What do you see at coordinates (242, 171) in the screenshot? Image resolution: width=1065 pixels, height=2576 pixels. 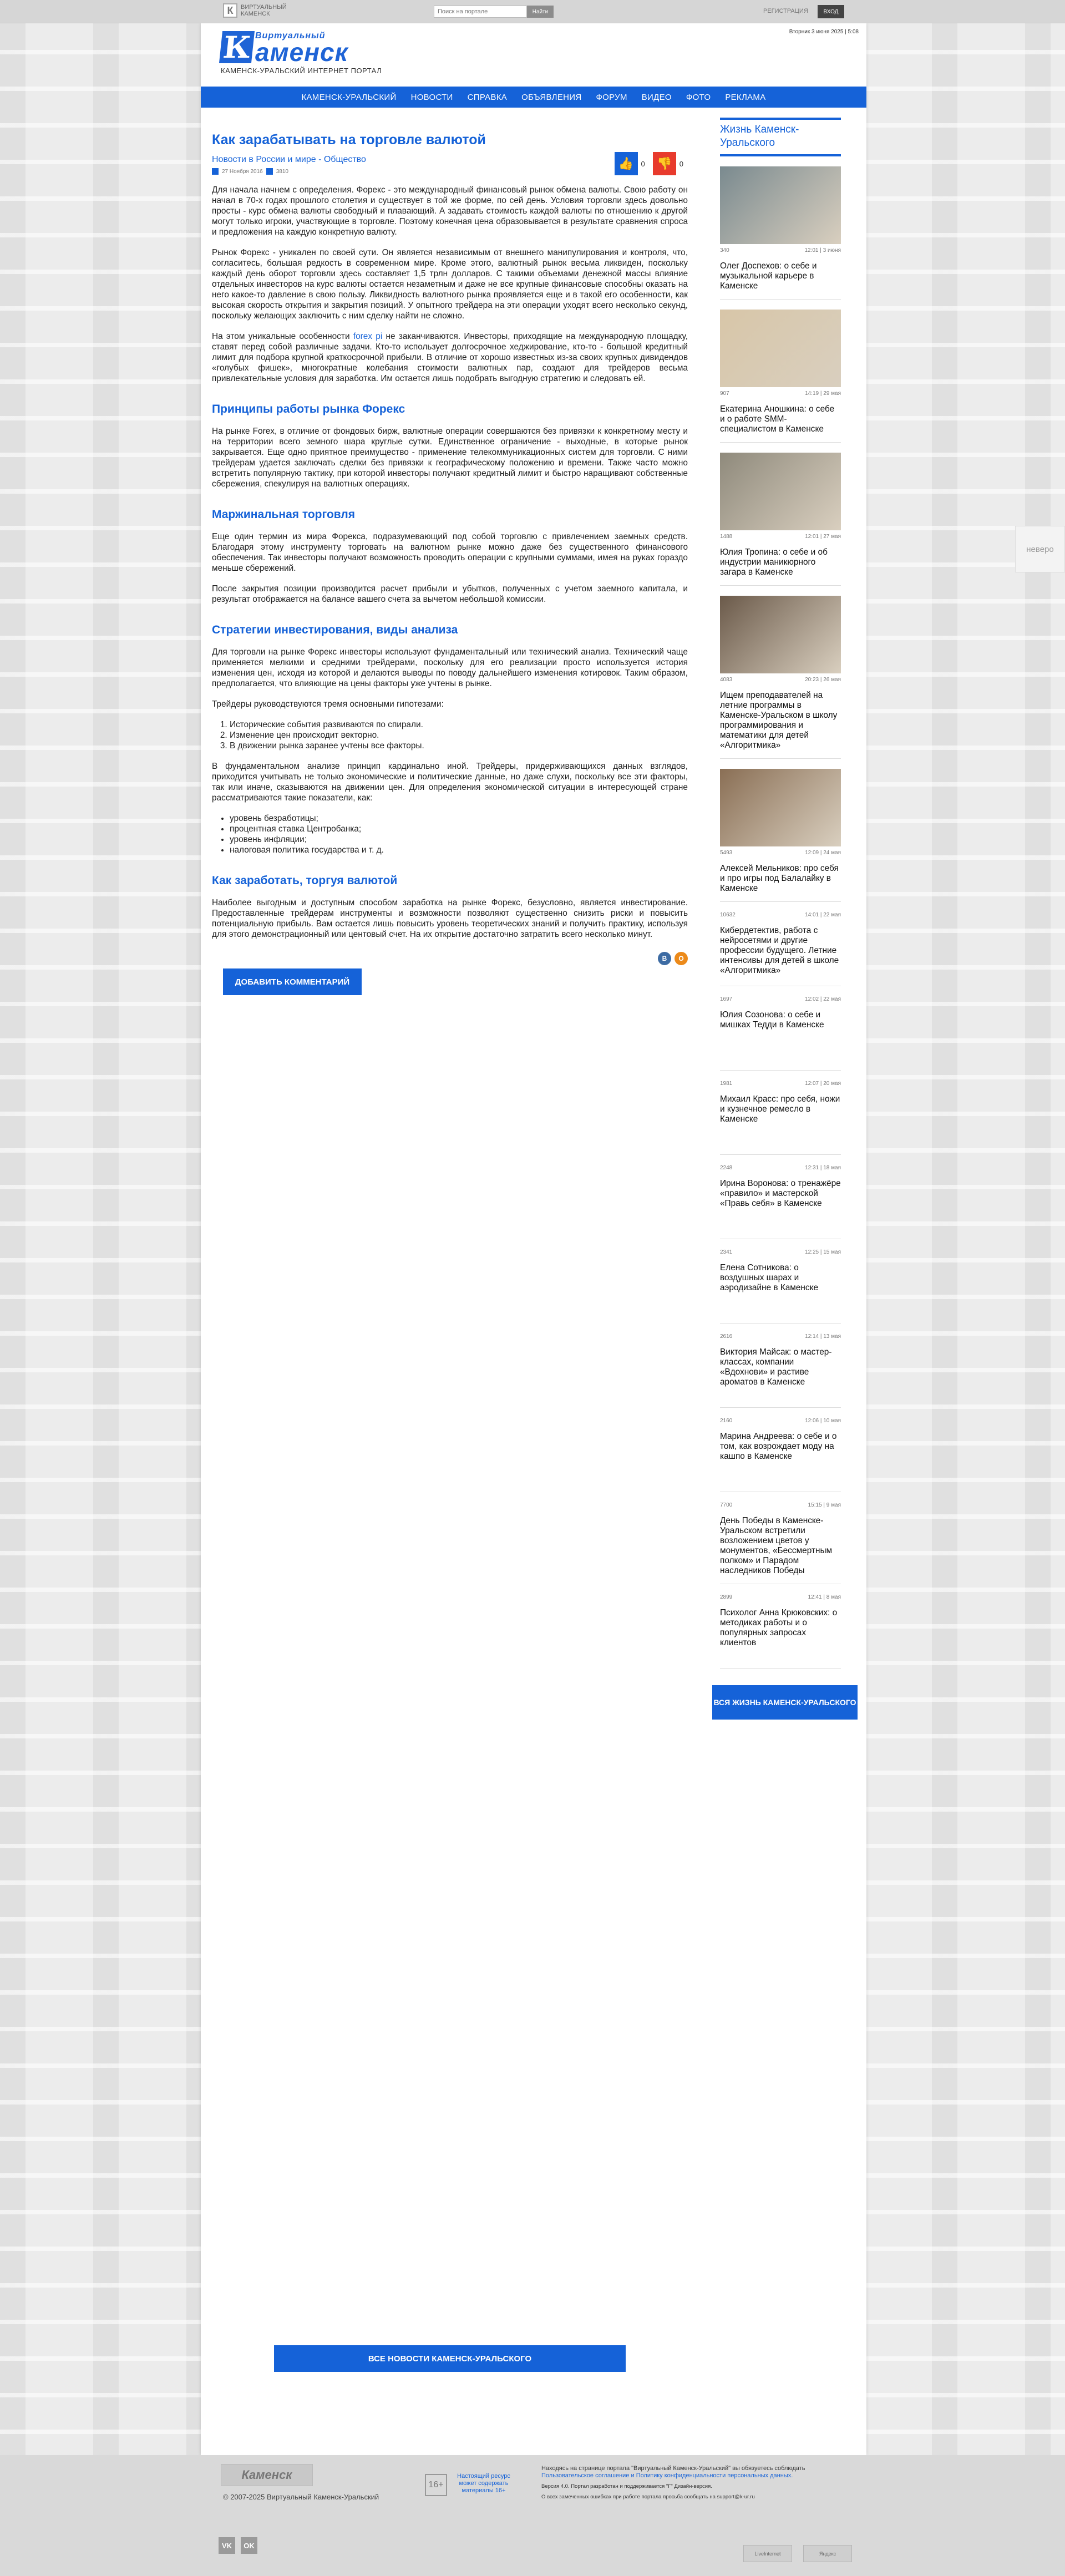 I see `article-date: 27 Ноября 2016` at bounding box center [242, 171].